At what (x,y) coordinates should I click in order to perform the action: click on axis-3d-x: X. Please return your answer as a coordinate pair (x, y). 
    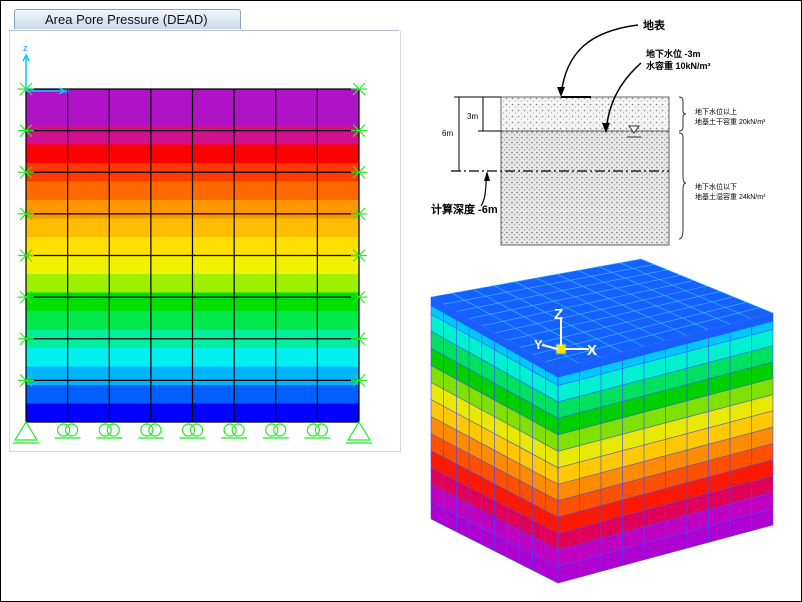
    Looking at the image, I should click on (592, 350).